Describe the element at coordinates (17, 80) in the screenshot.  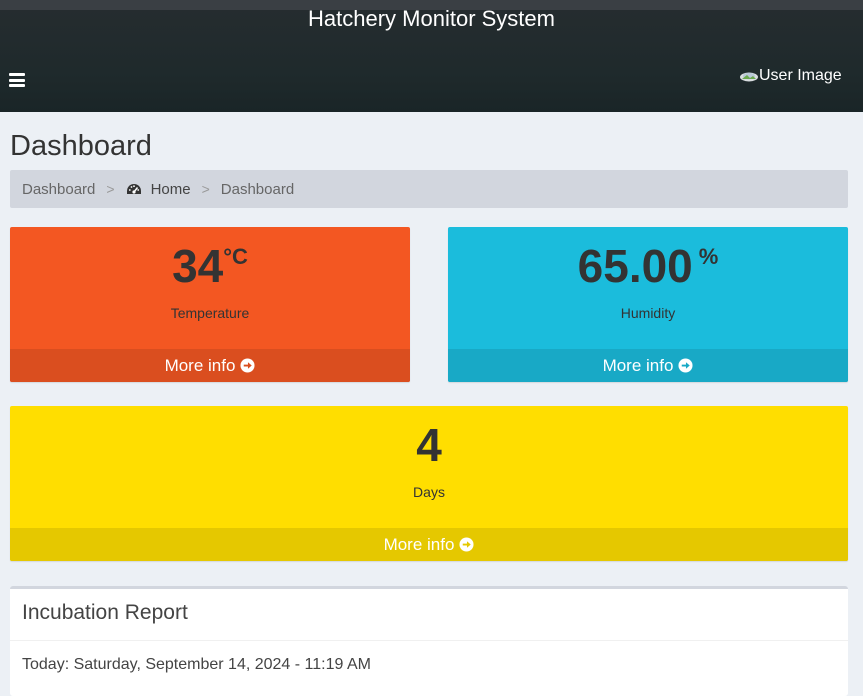
I see `hamburger-menu-icon` at that location.